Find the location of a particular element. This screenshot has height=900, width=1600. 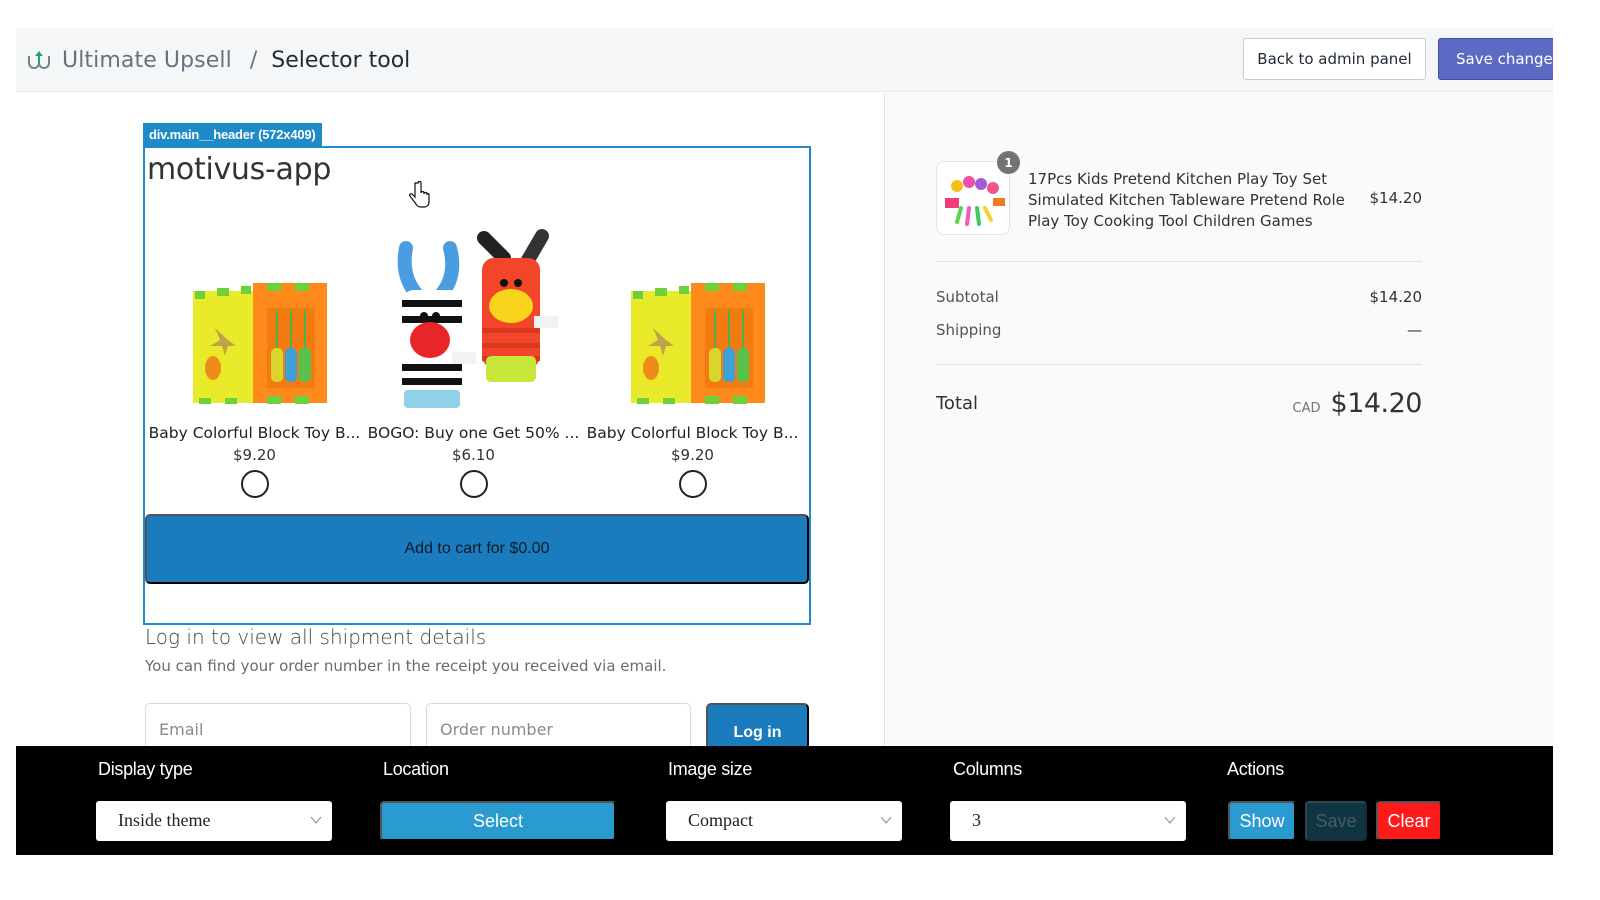

total-label: Total is located at coordinates (957, 403).